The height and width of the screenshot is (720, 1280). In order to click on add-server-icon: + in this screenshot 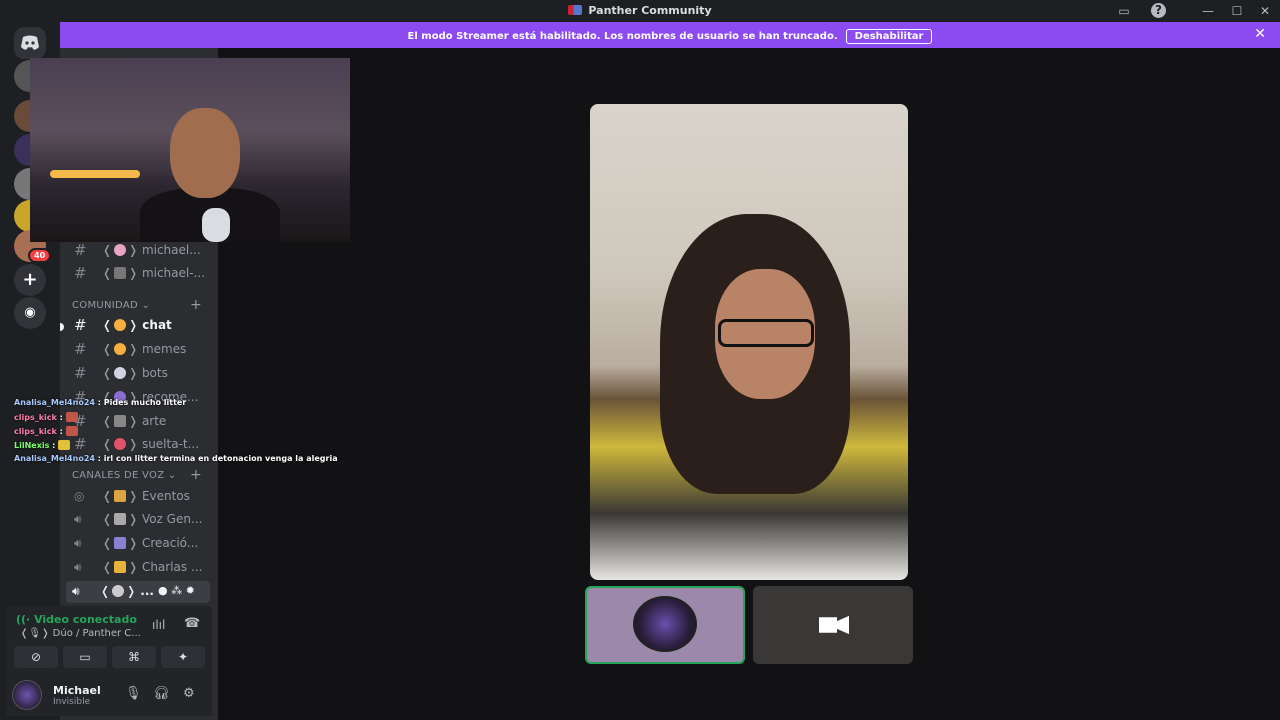, I will do `click(30, 280)`.